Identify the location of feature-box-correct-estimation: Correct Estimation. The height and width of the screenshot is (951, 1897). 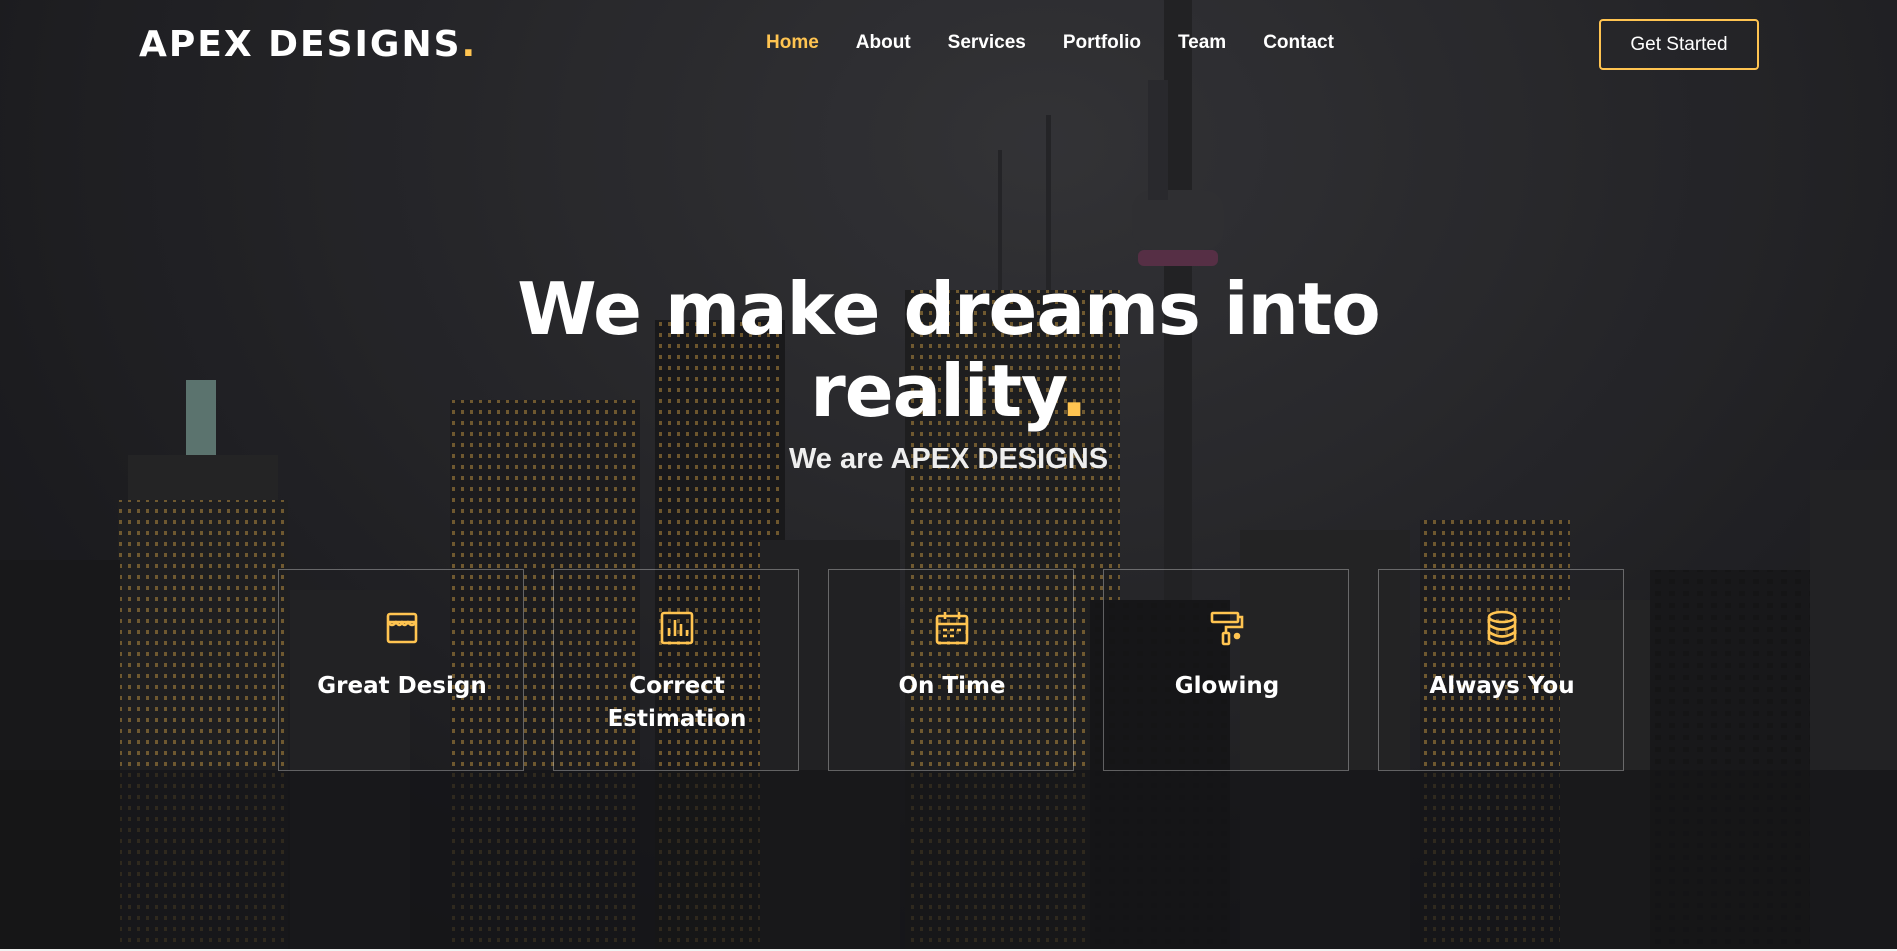
(676, 670).